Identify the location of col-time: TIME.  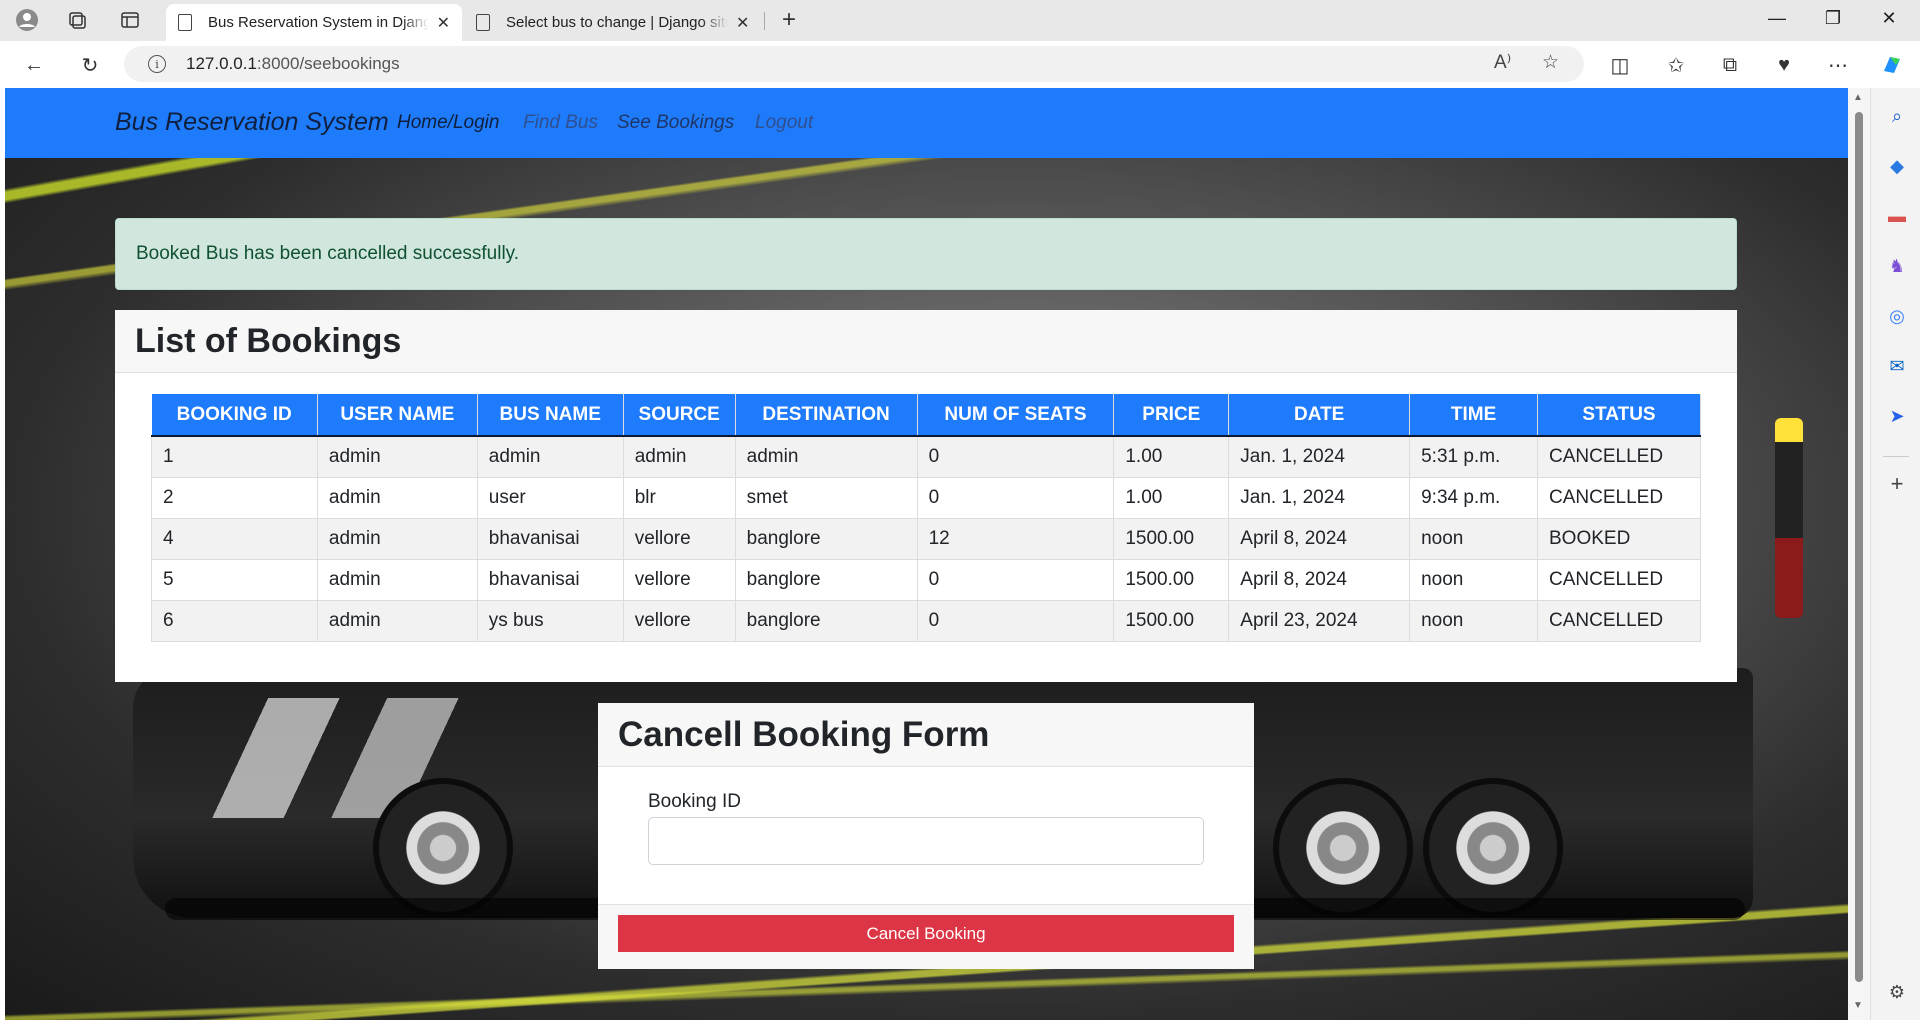
(1473, 415).